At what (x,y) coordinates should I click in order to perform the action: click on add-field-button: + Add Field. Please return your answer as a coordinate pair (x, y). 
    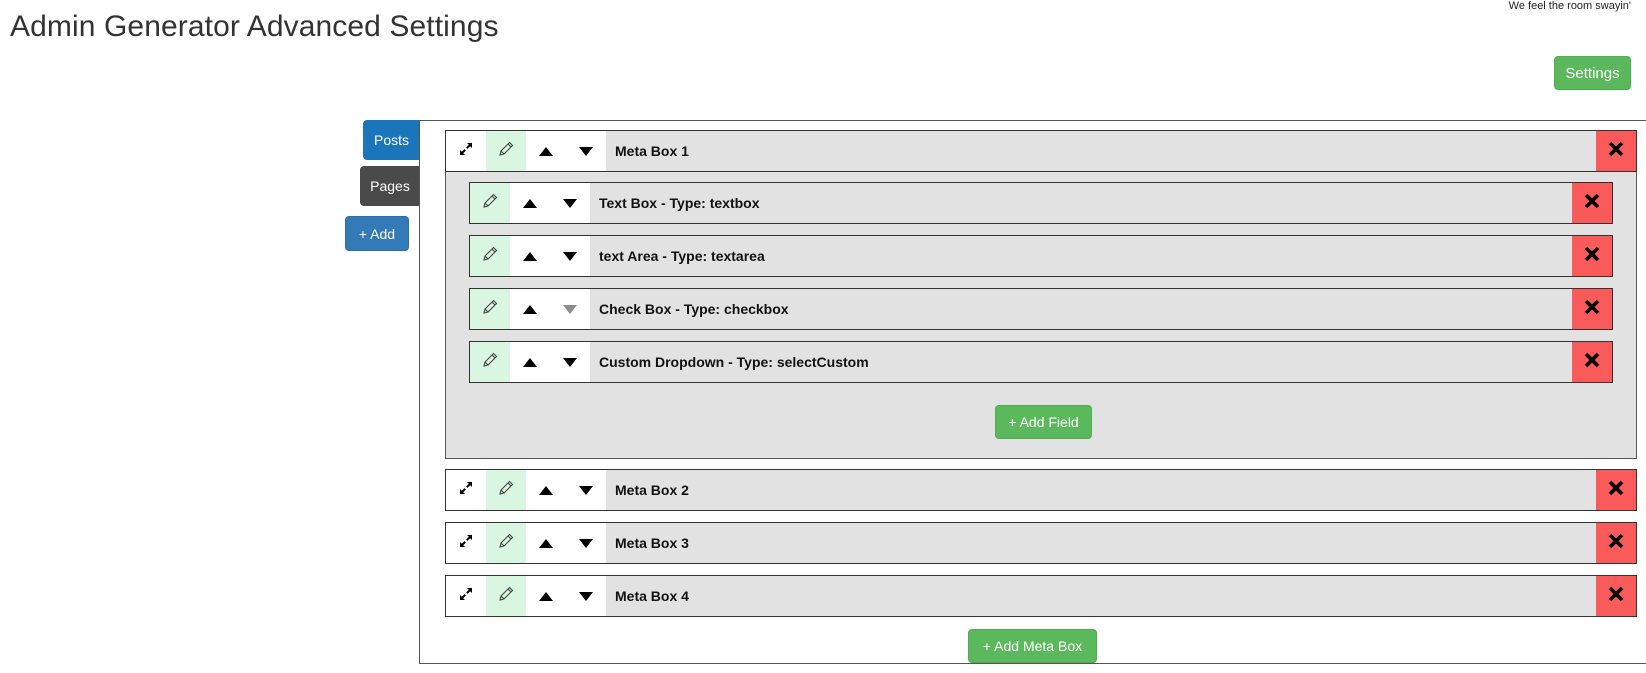
    Looking at the image, I should click on (1043, 422).